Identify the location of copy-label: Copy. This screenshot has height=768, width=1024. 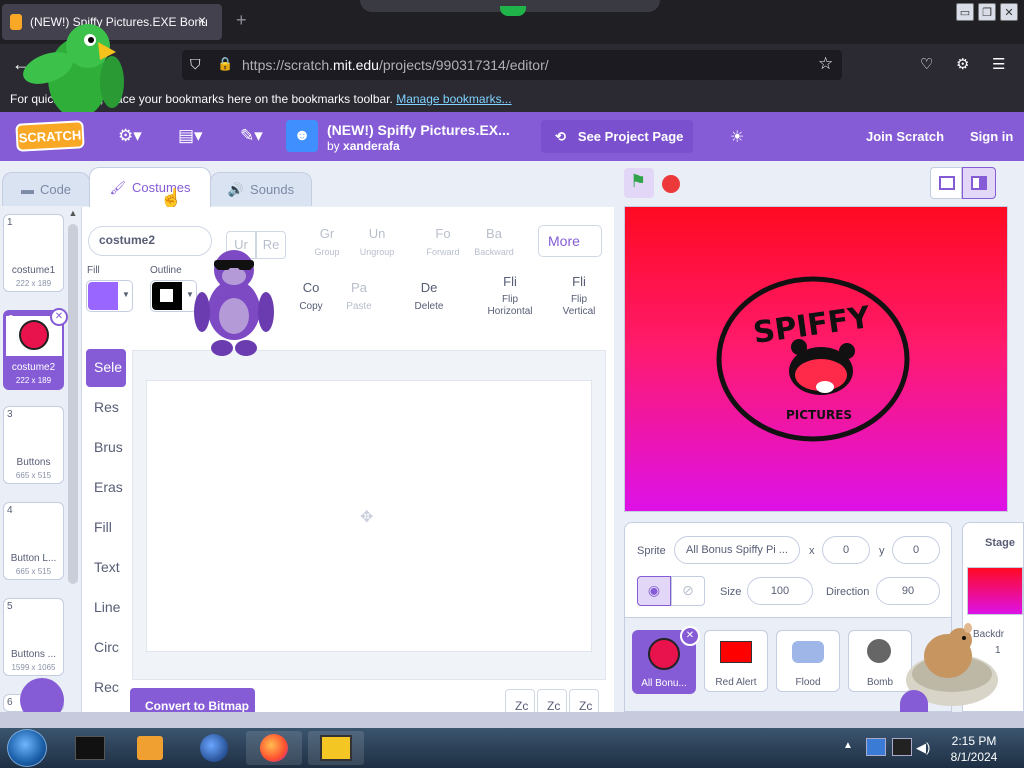
(311, 306).